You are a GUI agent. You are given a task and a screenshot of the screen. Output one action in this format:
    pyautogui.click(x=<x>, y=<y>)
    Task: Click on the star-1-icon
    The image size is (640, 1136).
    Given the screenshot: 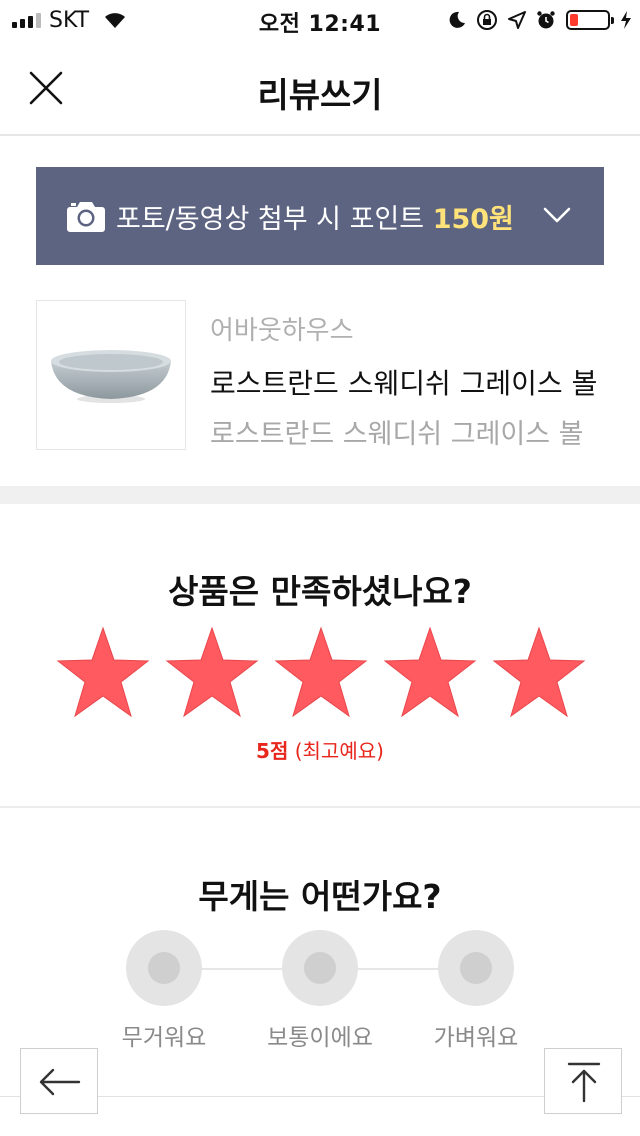 What is the action you would take?
    pyautogui.click(x=103, y=672)
    